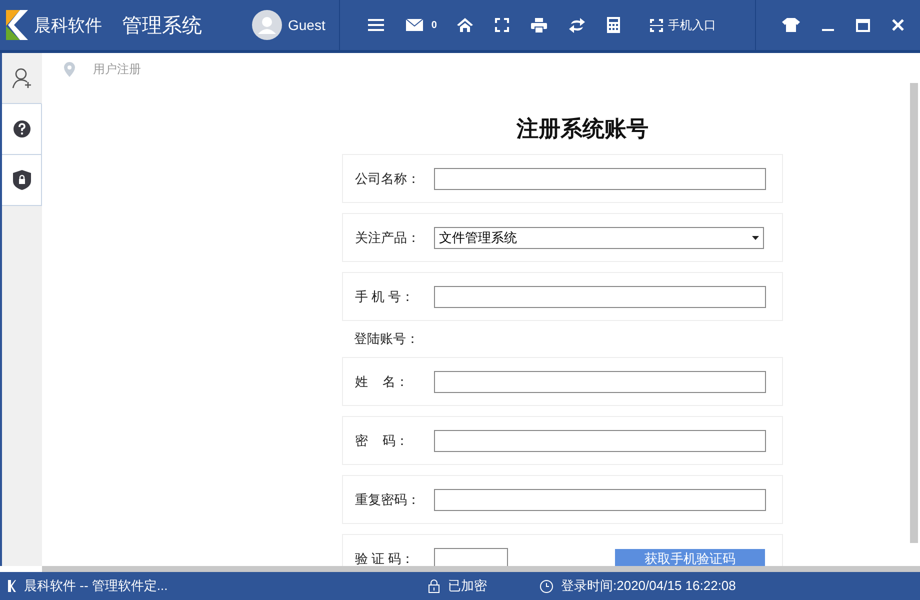 This screenshot has height=600, width=920. I want to click on calculator-icon, so click(613, 25).